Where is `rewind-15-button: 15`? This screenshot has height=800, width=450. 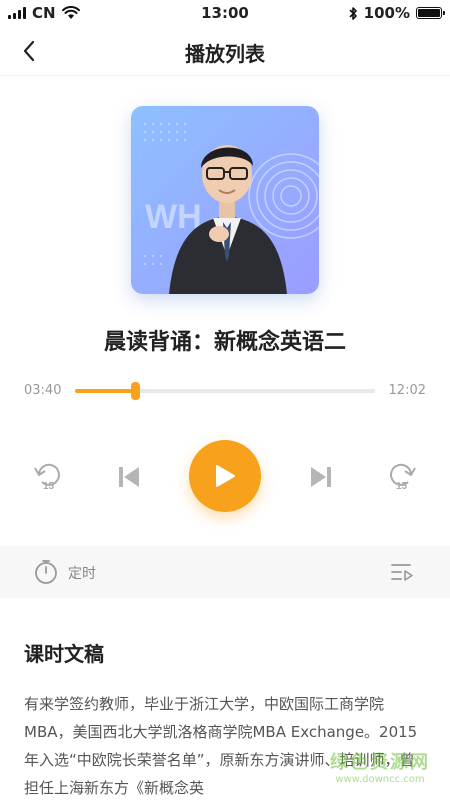
rewind-15-button: 15 is located at coordinates (48, 478).